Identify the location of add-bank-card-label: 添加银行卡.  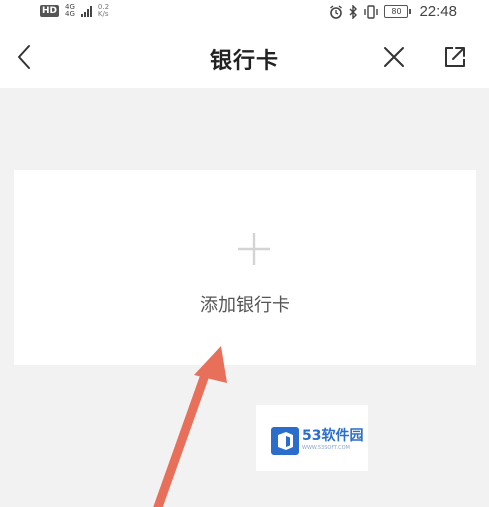
(245, 305).